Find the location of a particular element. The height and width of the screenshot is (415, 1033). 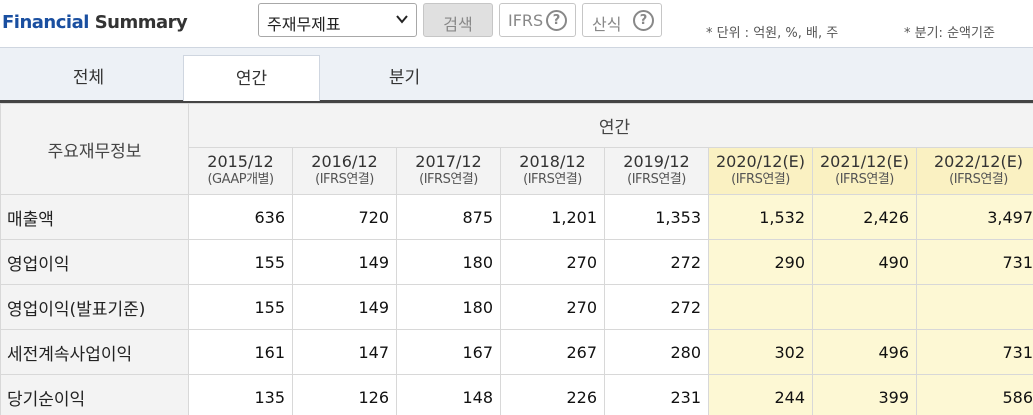

column-header: 2020/12(E) (IFRS연결) is located at coordinates (760, 171).